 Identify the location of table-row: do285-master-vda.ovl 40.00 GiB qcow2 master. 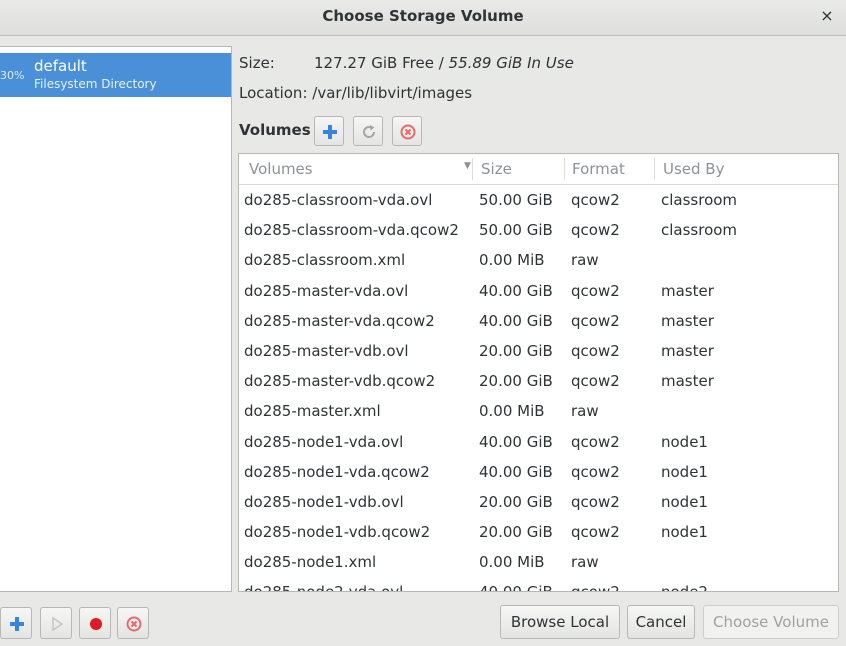
(538, 291).